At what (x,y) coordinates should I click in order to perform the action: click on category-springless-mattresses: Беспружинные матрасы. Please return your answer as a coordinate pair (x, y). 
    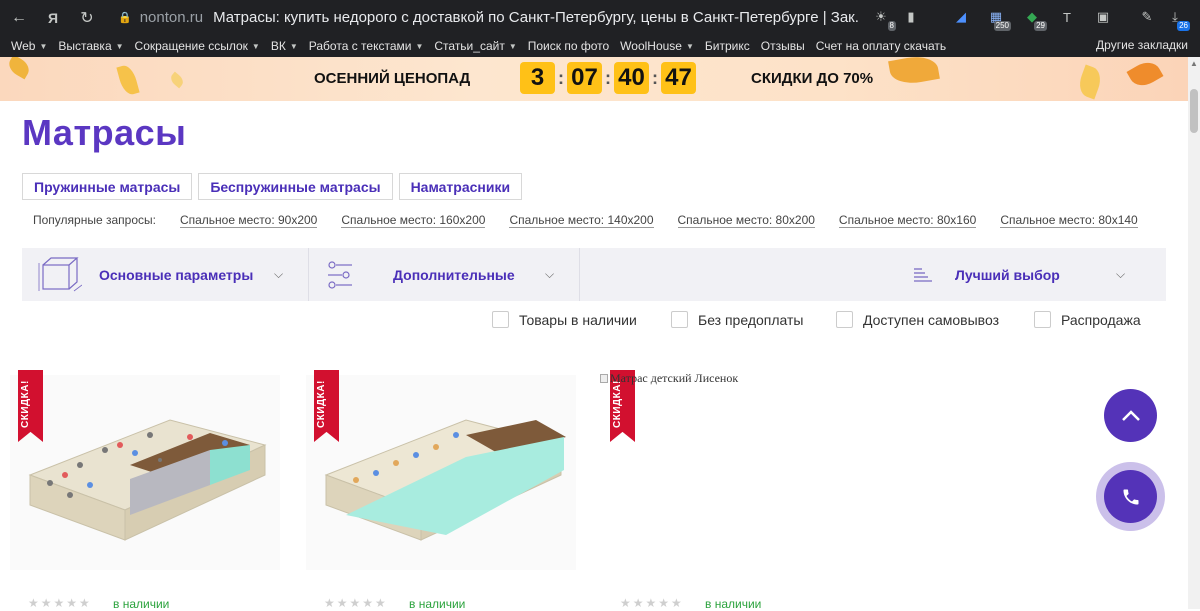
    Looking at the image, I should click on (295, 186).